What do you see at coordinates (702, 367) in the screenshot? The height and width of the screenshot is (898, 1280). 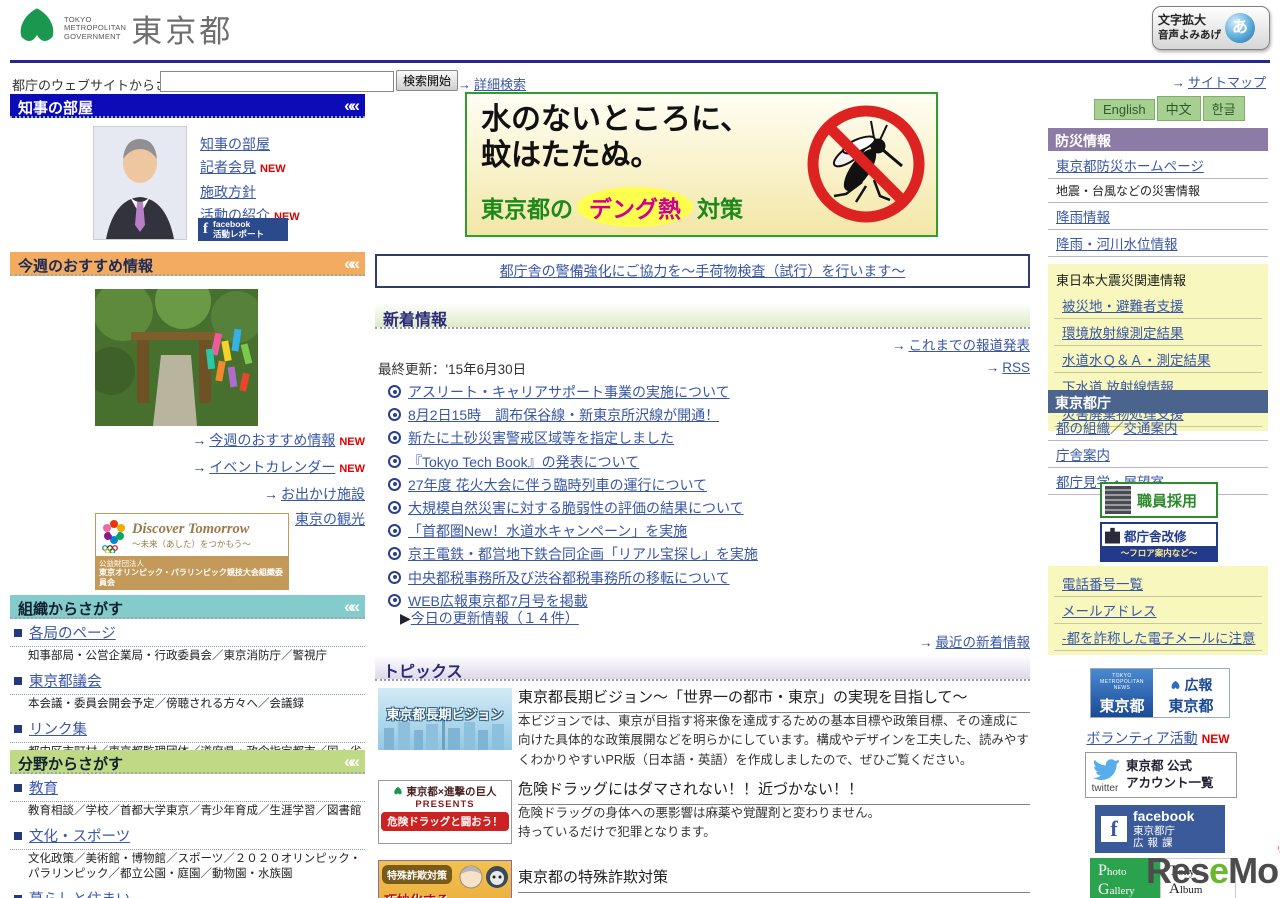 I see `rss: → RSS` at bounding box center [702, 367].